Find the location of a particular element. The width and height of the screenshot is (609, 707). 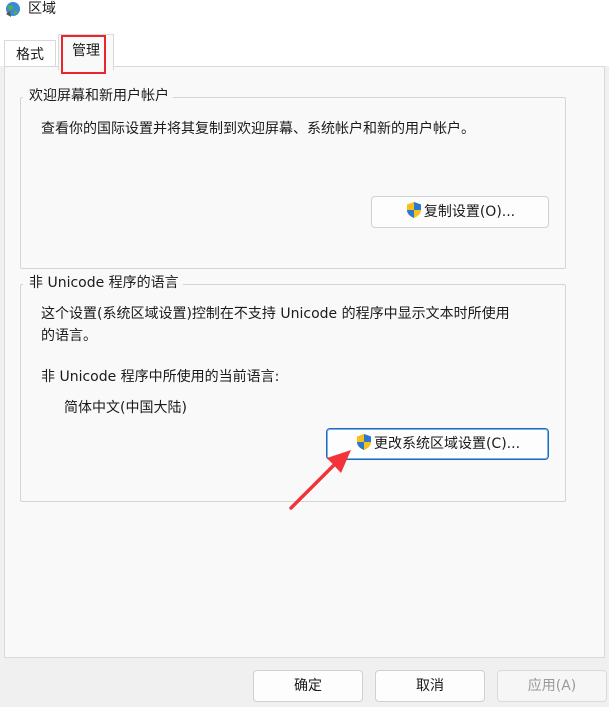

title-bar: 区域 is located at coordinates (304, 16).